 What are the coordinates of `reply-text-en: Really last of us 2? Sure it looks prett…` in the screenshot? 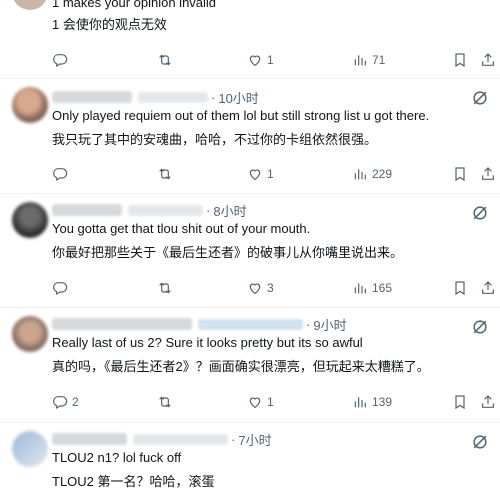 It's located at (207, 342).